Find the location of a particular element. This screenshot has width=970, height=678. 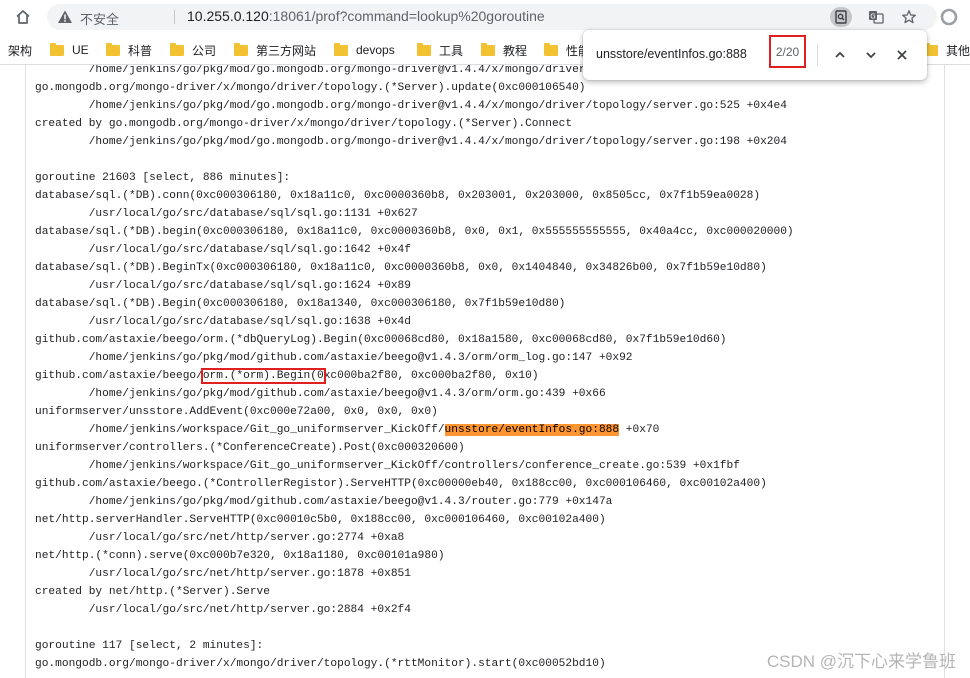

bookmark-folder: devops is located at coordinates (364, 50).